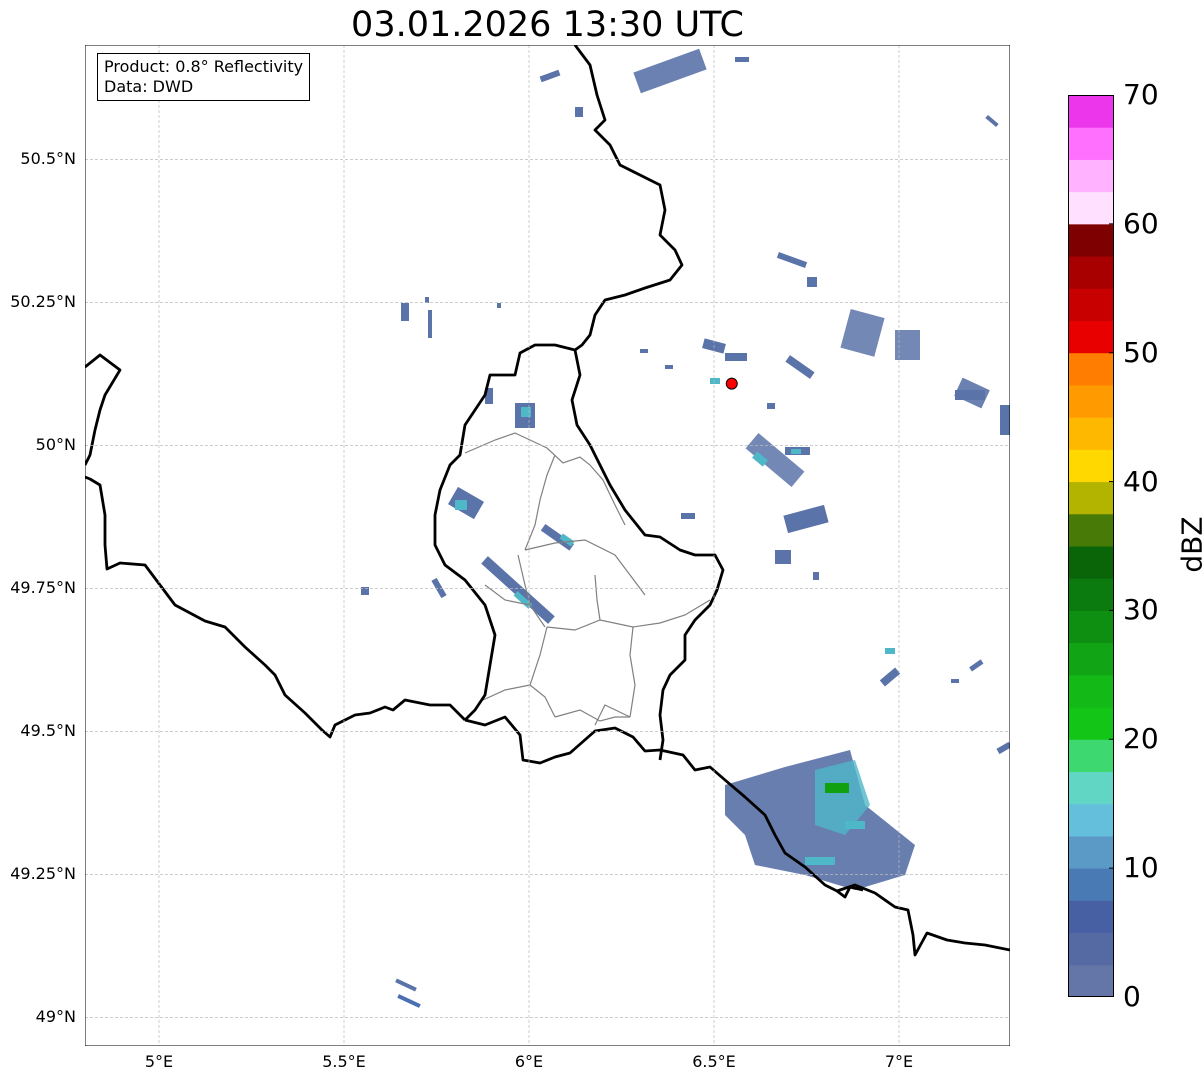 The height and width of the screenshot is (1081, 1202). Describe the element at coordinates (1141, 481) in the screenshot. I see `colorbar-tick-label: 40` at that location.